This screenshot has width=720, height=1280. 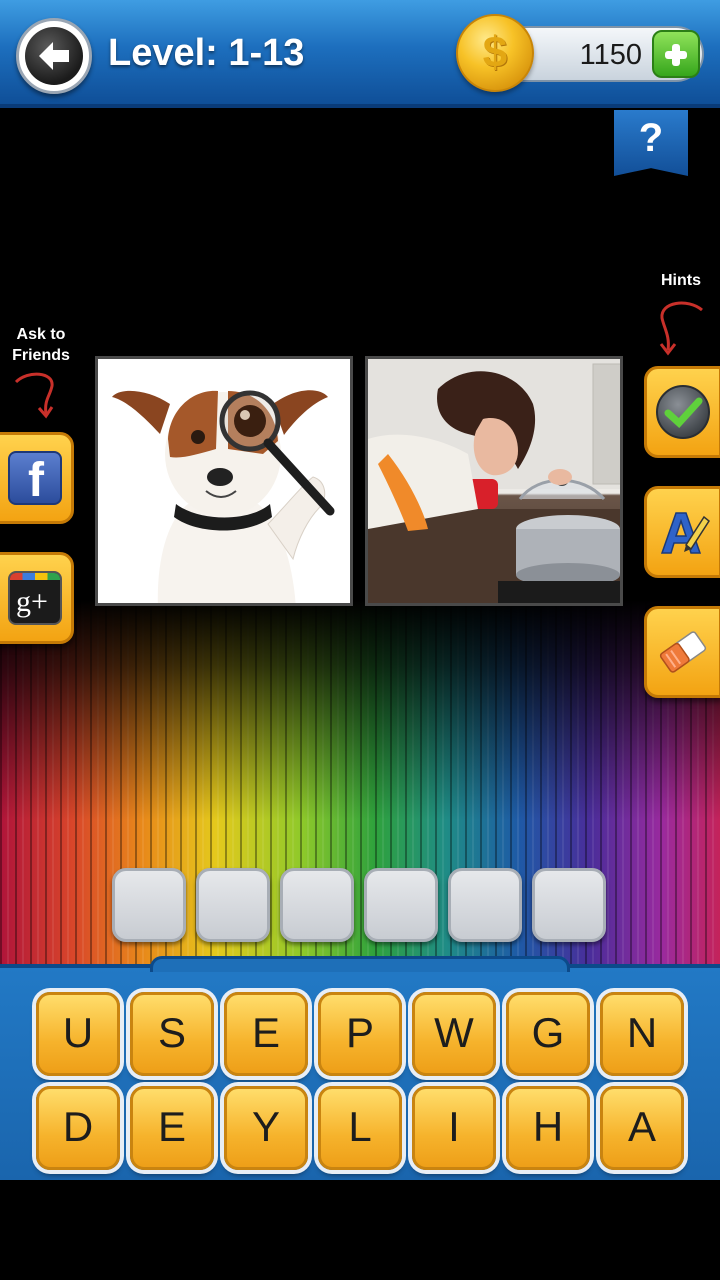 I want to click on google-plus-button: g+, so click(x=37, y=598).